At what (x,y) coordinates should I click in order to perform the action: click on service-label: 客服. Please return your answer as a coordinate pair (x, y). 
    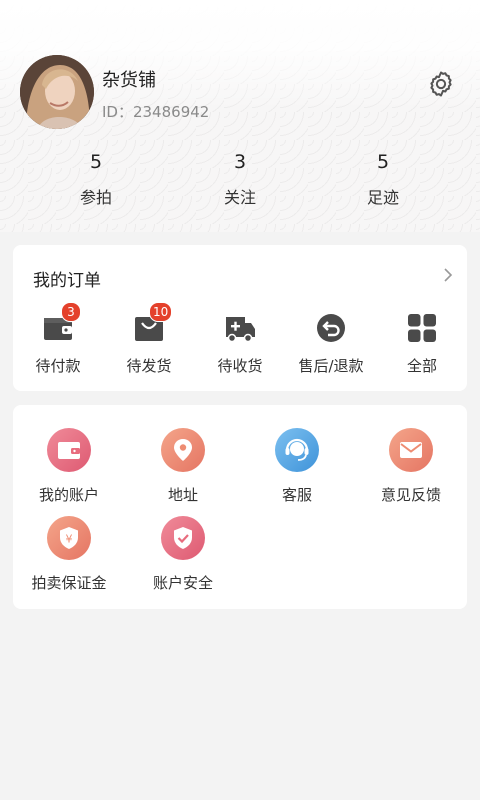
    Looking at the image, I should click on (296, 495).